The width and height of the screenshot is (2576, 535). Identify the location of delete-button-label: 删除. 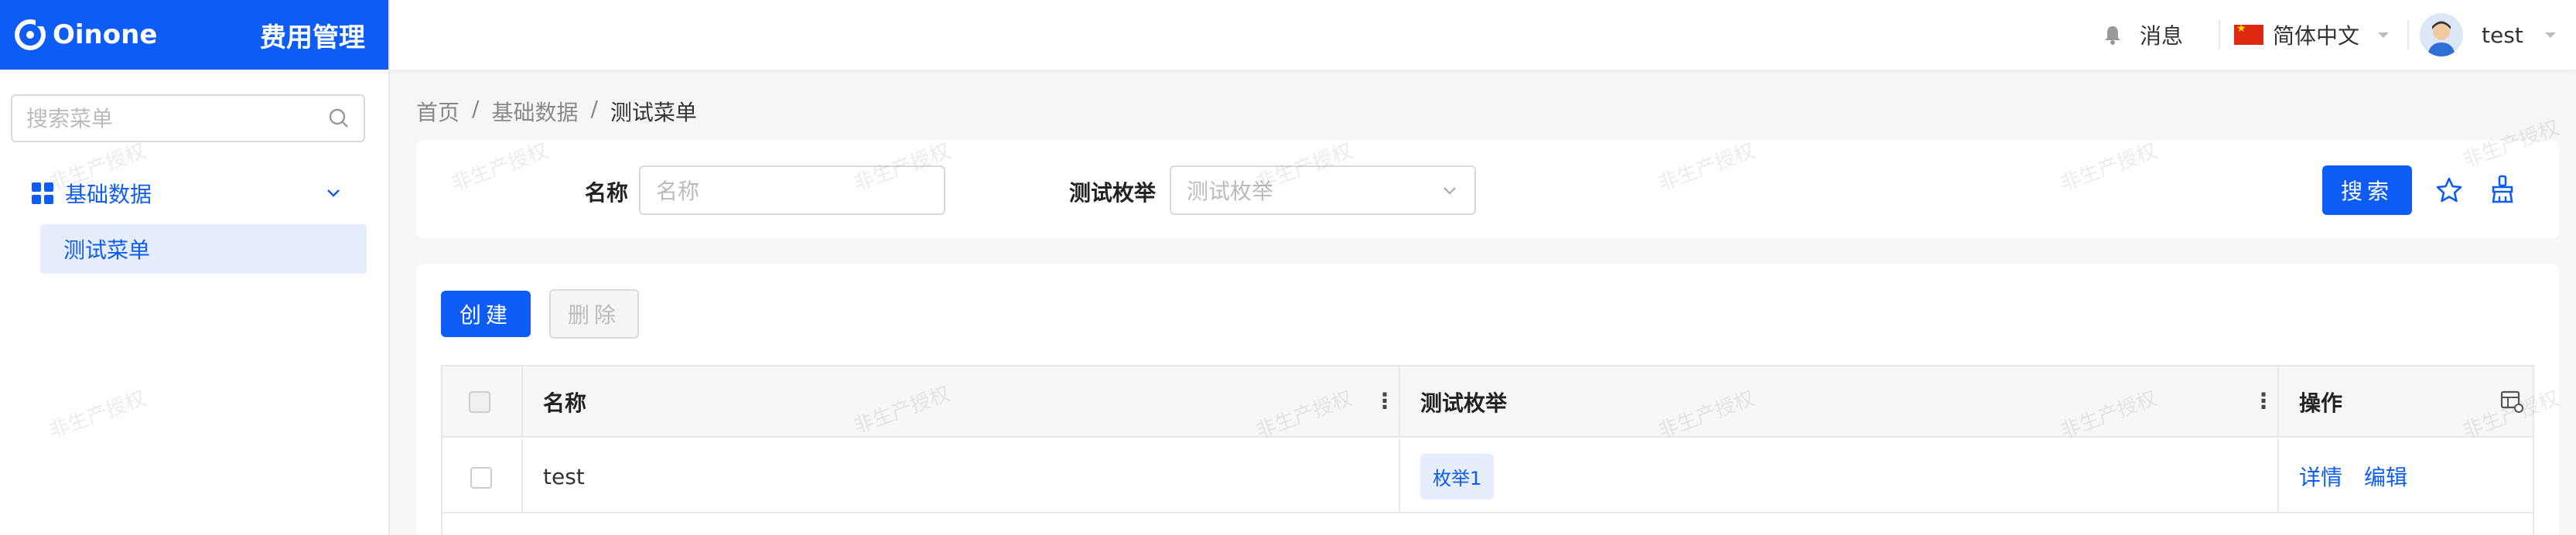
(593, 315).